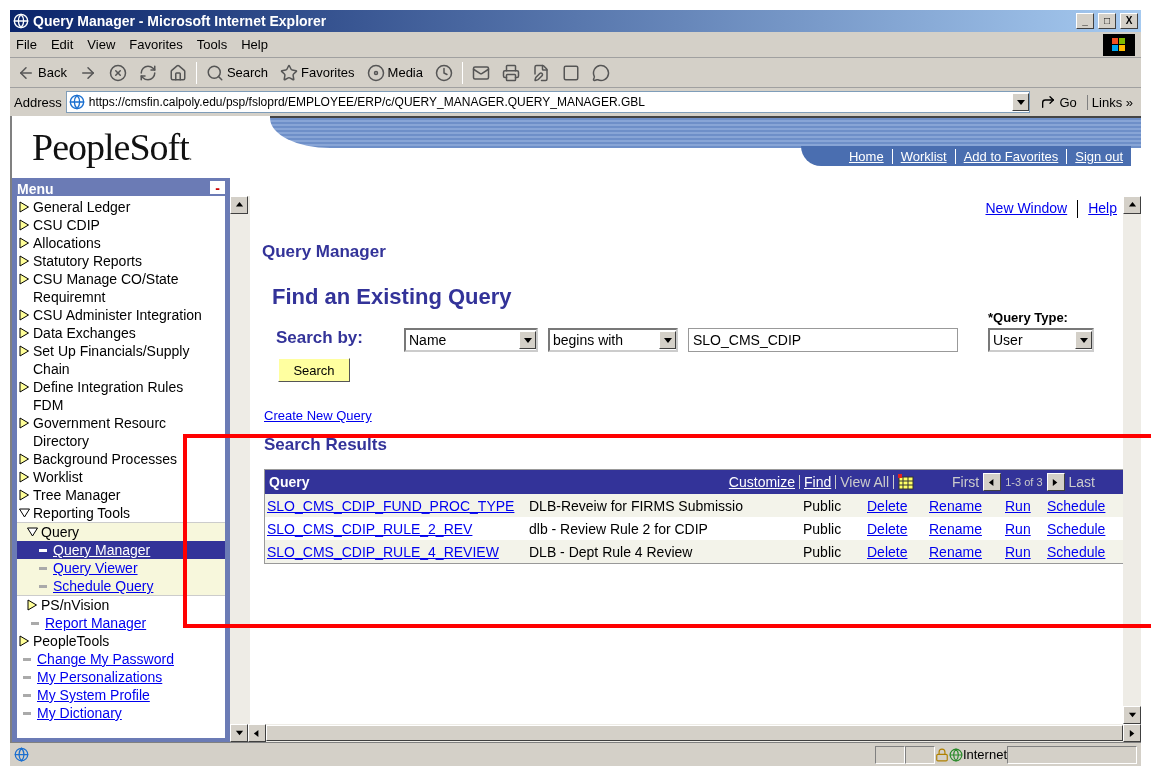 This screenshot has height=766, width=1151. What do you see at coordinates (58, 477) in the screenshot?
I see `menu-folder: Worklist` at bounding box center [58, 477].